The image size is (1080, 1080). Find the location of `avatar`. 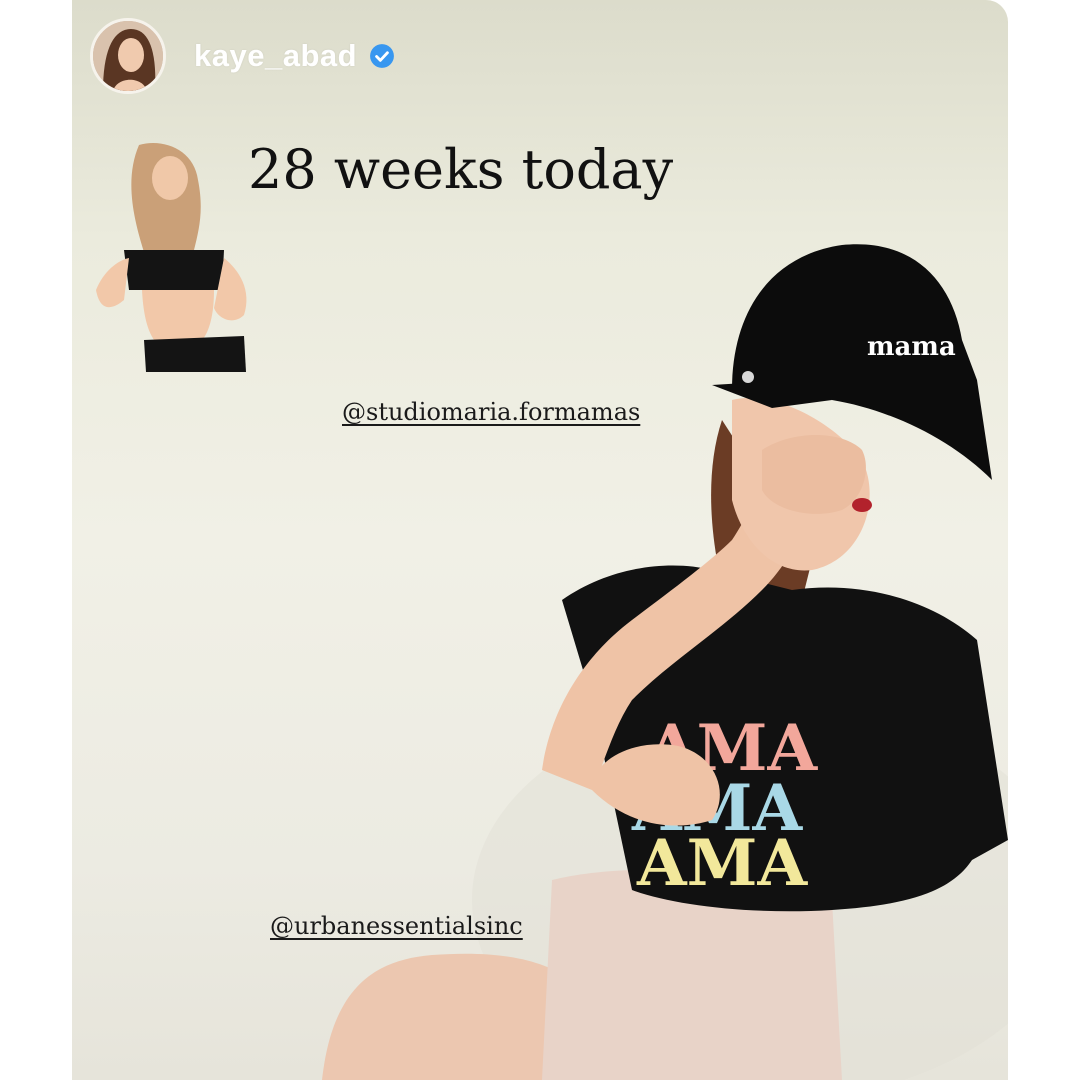

avatar is located at coordinates (128, 56).